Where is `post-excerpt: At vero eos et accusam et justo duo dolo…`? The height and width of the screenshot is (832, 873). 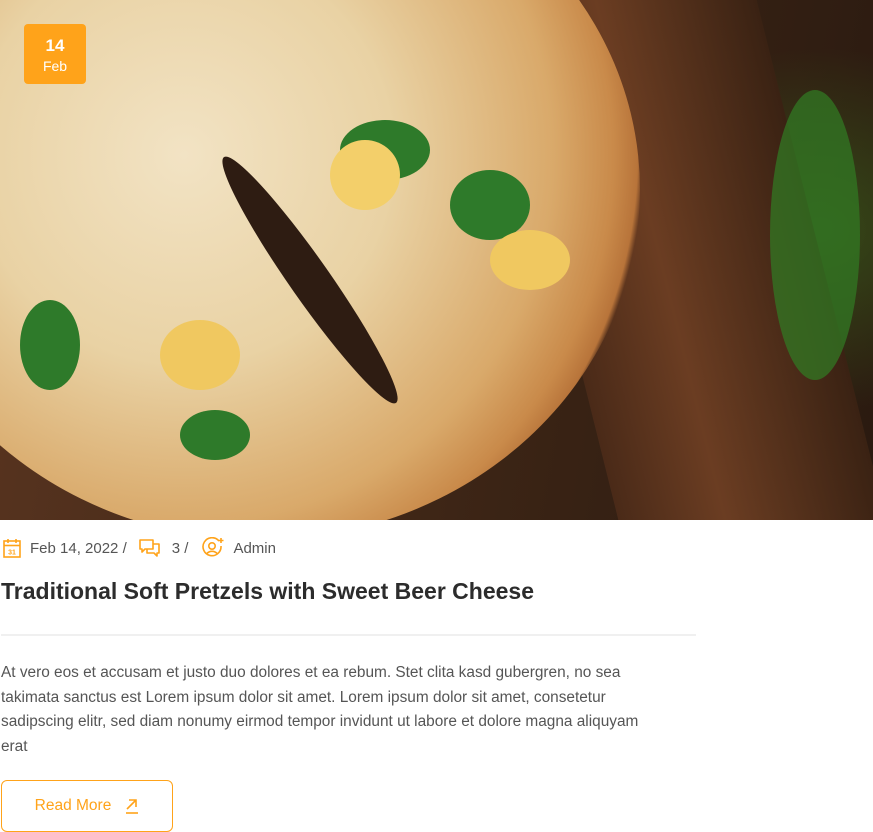
post-excerpt: At vero eos et accusam et justo duo dolo… is located at coordinates (320, 709).